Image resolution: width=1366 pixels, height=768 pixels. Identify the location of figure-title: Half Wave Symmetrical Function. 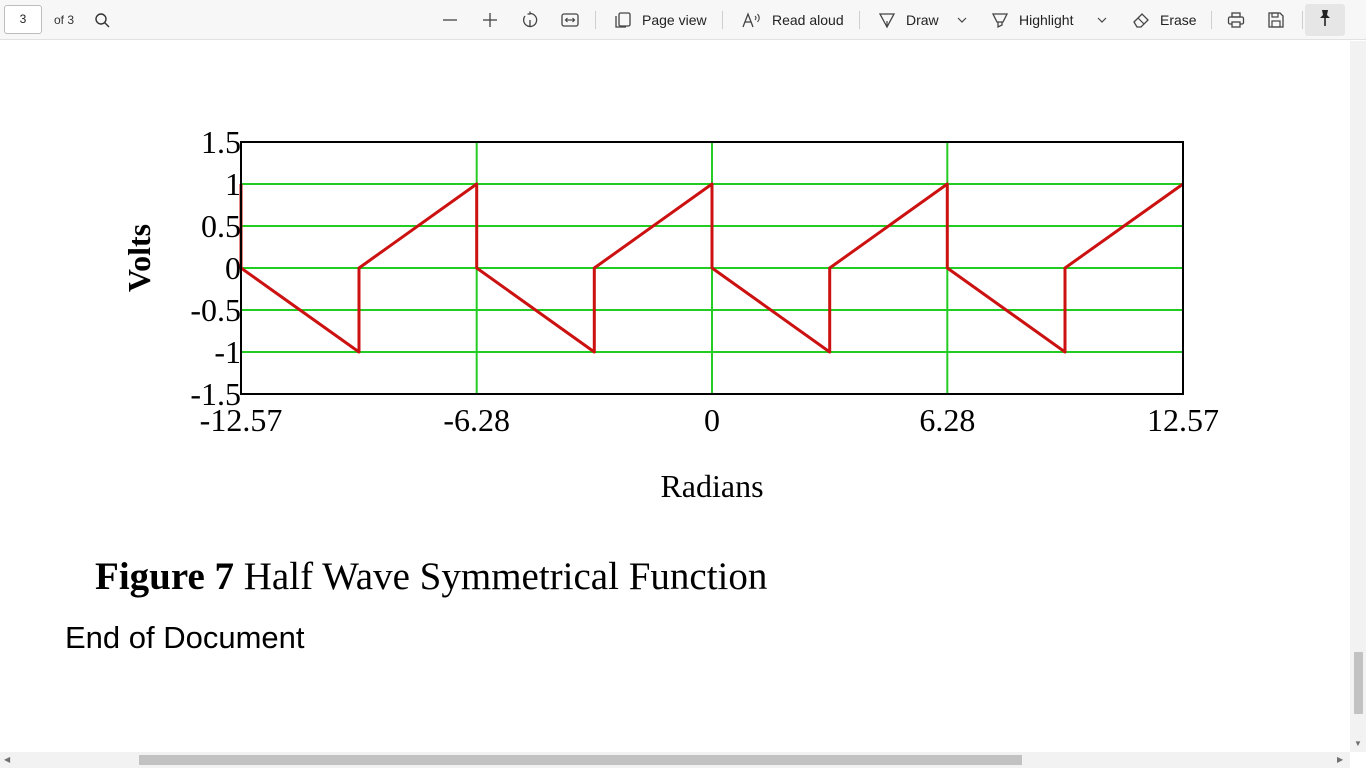
(501, 576).